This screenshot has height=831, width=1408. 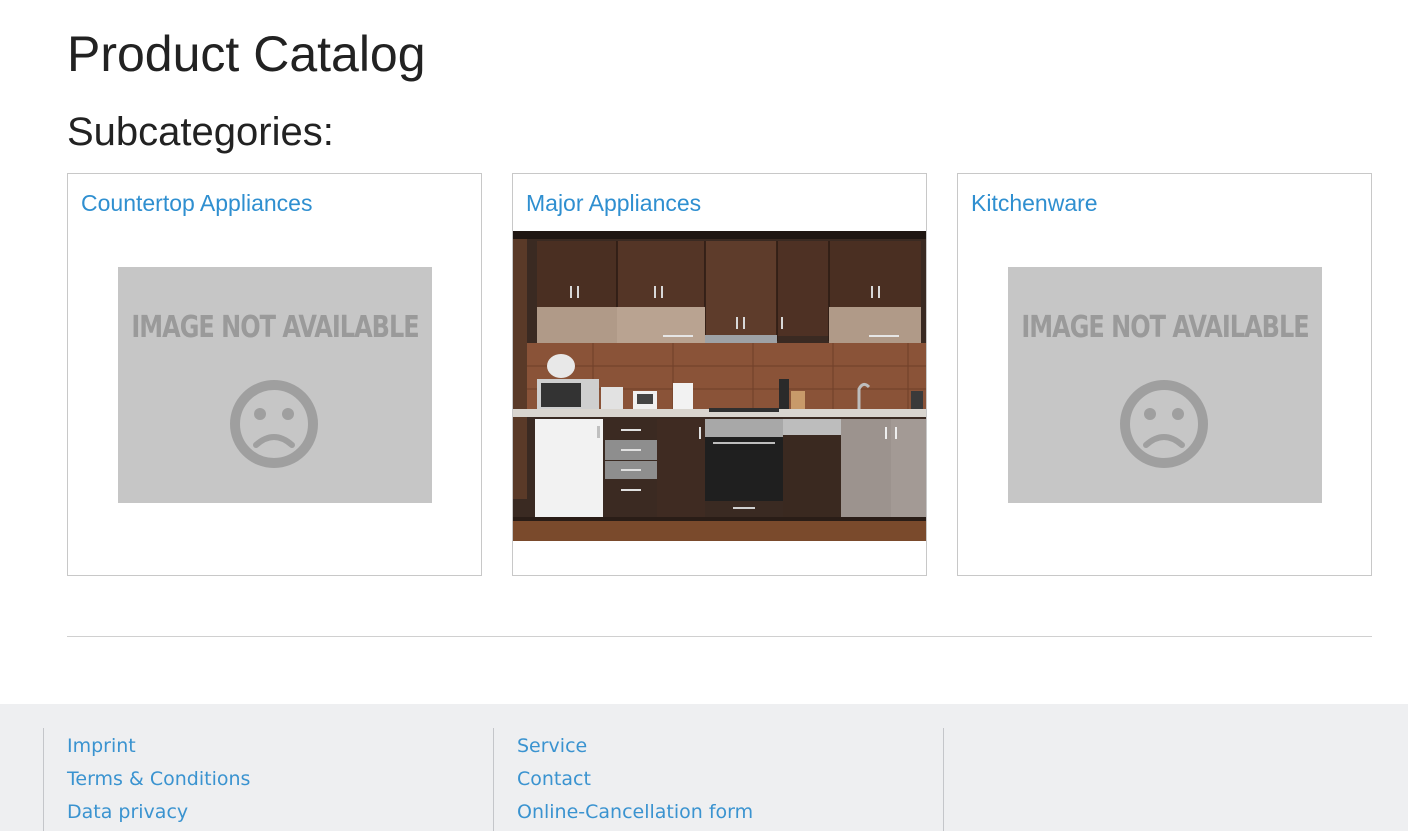 What do you see at coordinates (718, 779) in the screenshot?
I see `footer-column: Service Contact Online-Cancellation form` at bounding box center [718, 779].